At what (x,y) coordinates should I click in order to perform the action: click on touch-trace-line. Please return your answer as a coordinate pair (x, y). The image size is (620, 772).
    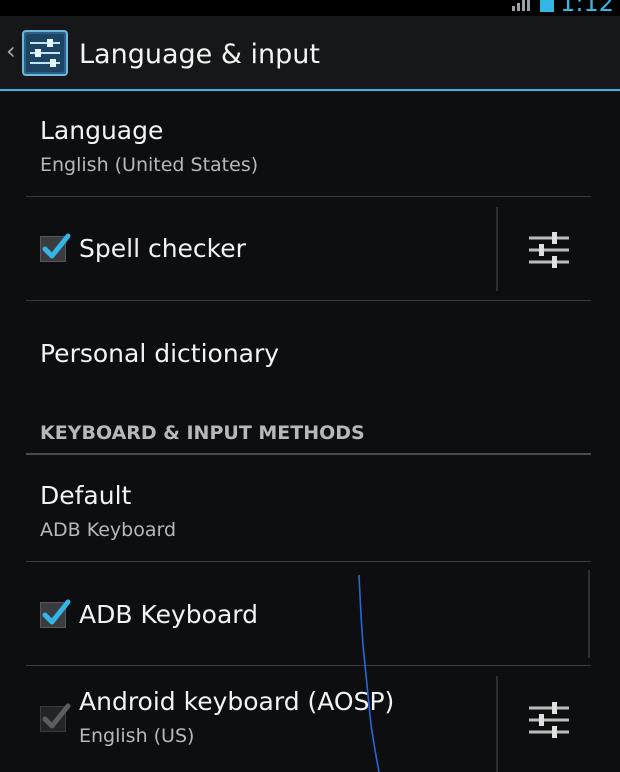
    Looking at the image, I should click on (369, 673).